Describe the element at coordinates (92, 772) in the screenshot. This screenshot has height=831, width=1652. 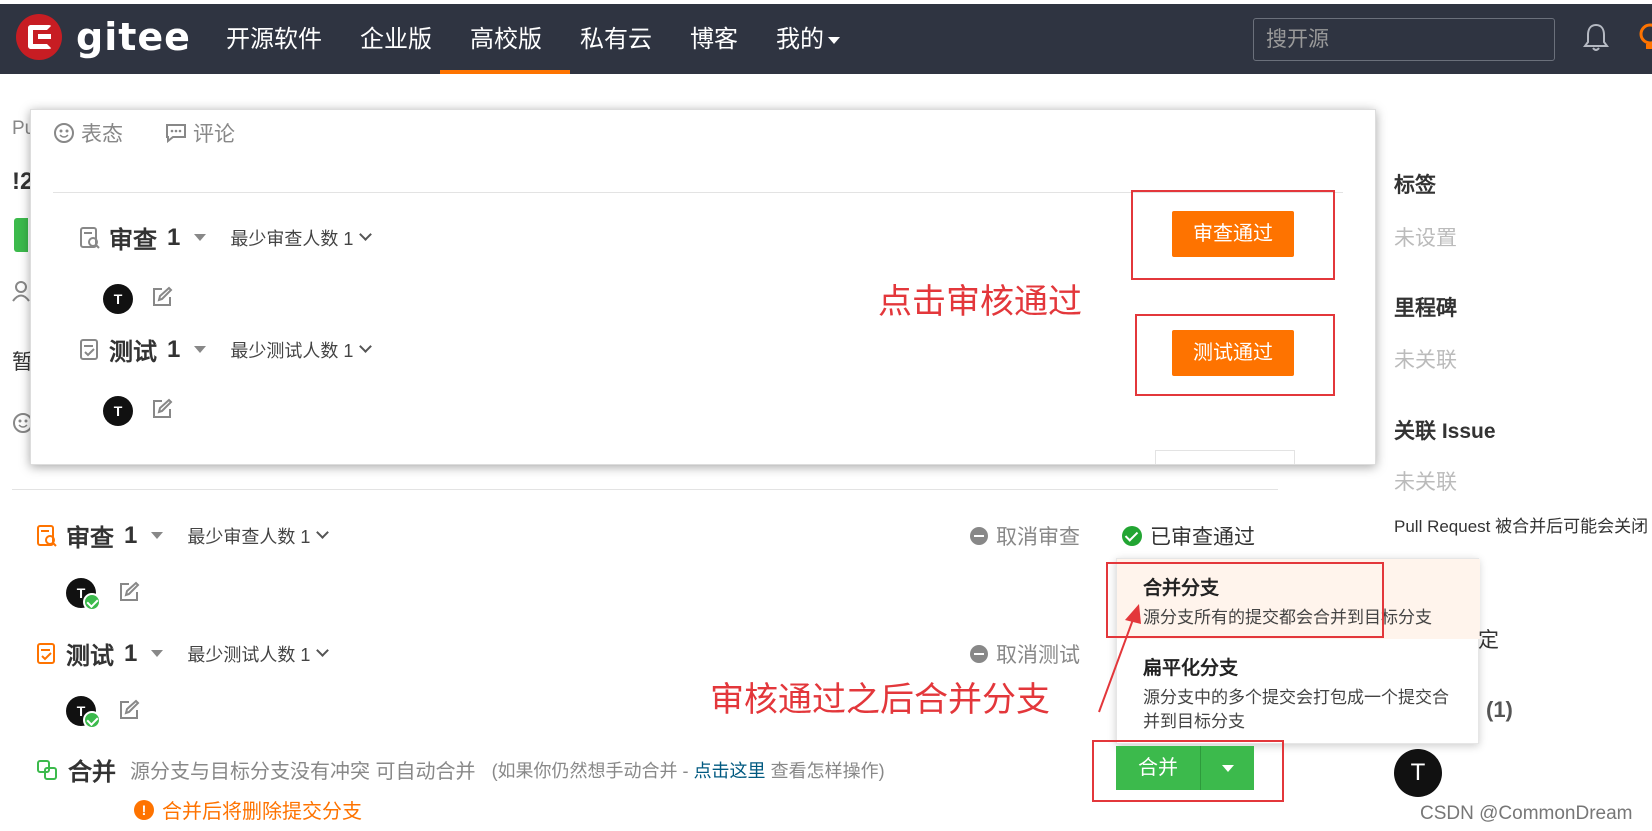
I see `merge-title: 合并` at that location.